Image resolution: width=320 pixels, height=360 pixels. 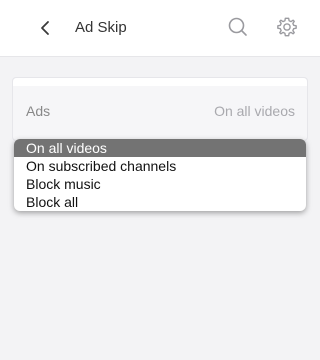 I want to click on ads-value: On all videos, so click(x=254, y=111).